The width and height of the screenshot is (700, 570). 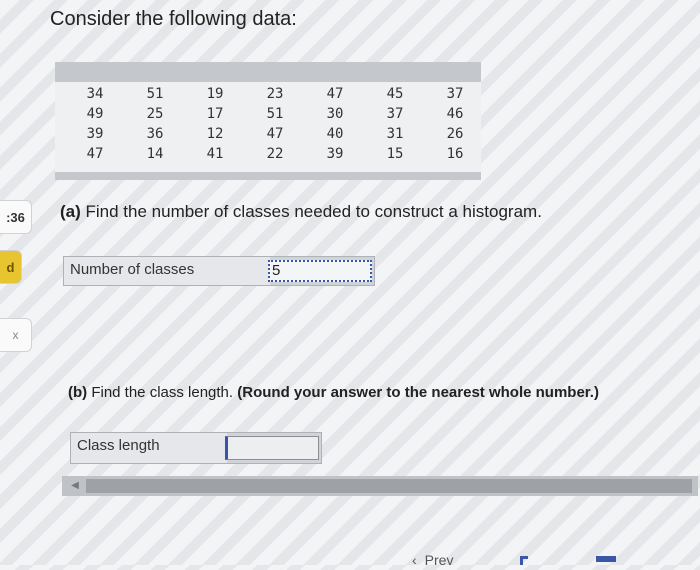 I want to click on table-header-bar, so click(x=268, y=72).